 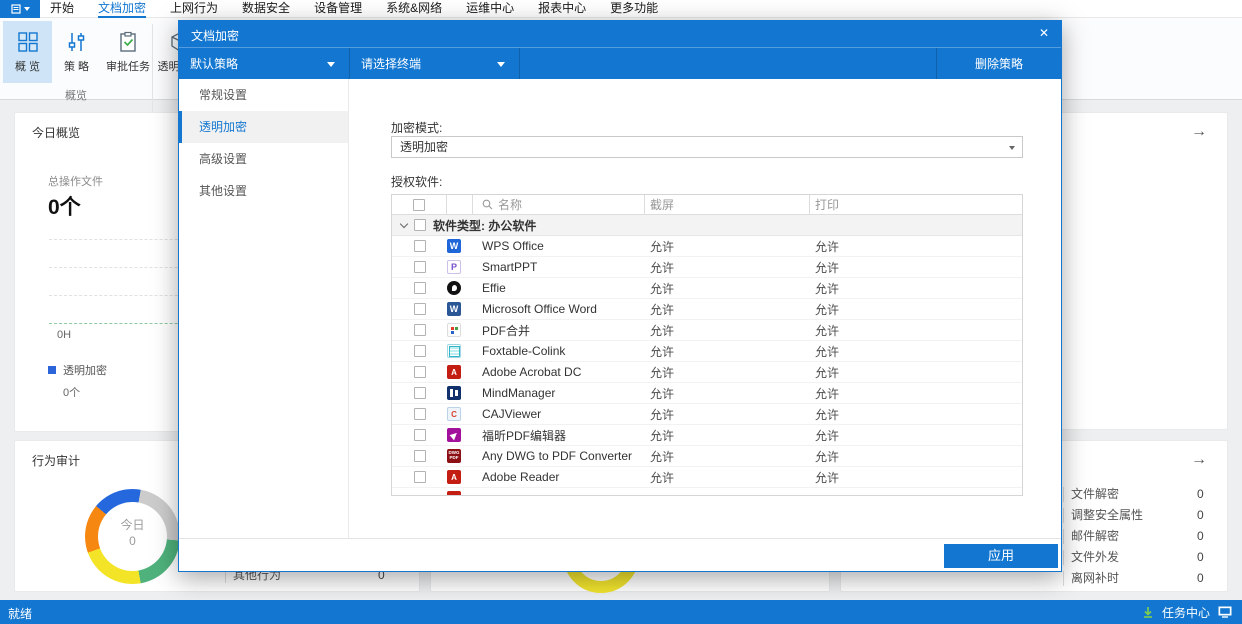 I want to click on tab-system-network: 系统&网络, so click(x=414, y=9).